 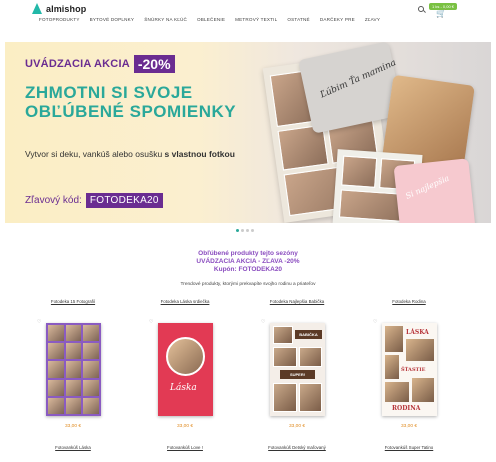 I want to click on nav-item-bytove-doplnky: Bytové doplnky, so click(x=112, y=19).